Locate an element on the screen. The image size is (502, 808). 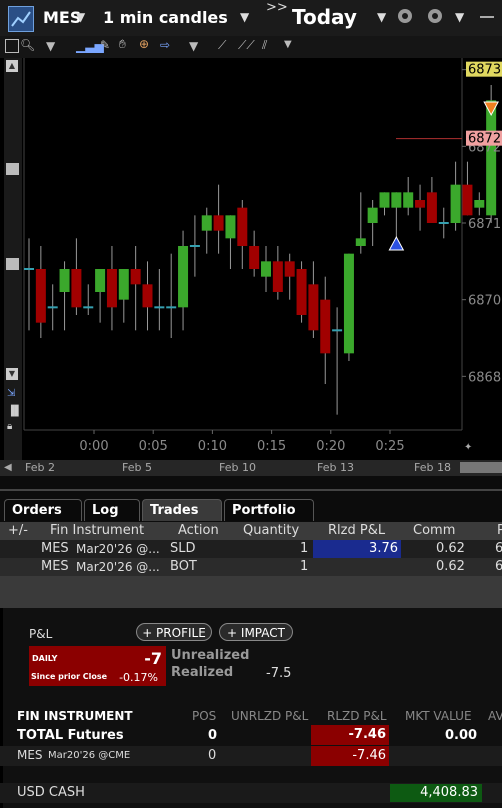
chart-scrollbar: ▲ ▼ ⇲ ▐▌ 🔒︎ is located at coordinates (13, 259).